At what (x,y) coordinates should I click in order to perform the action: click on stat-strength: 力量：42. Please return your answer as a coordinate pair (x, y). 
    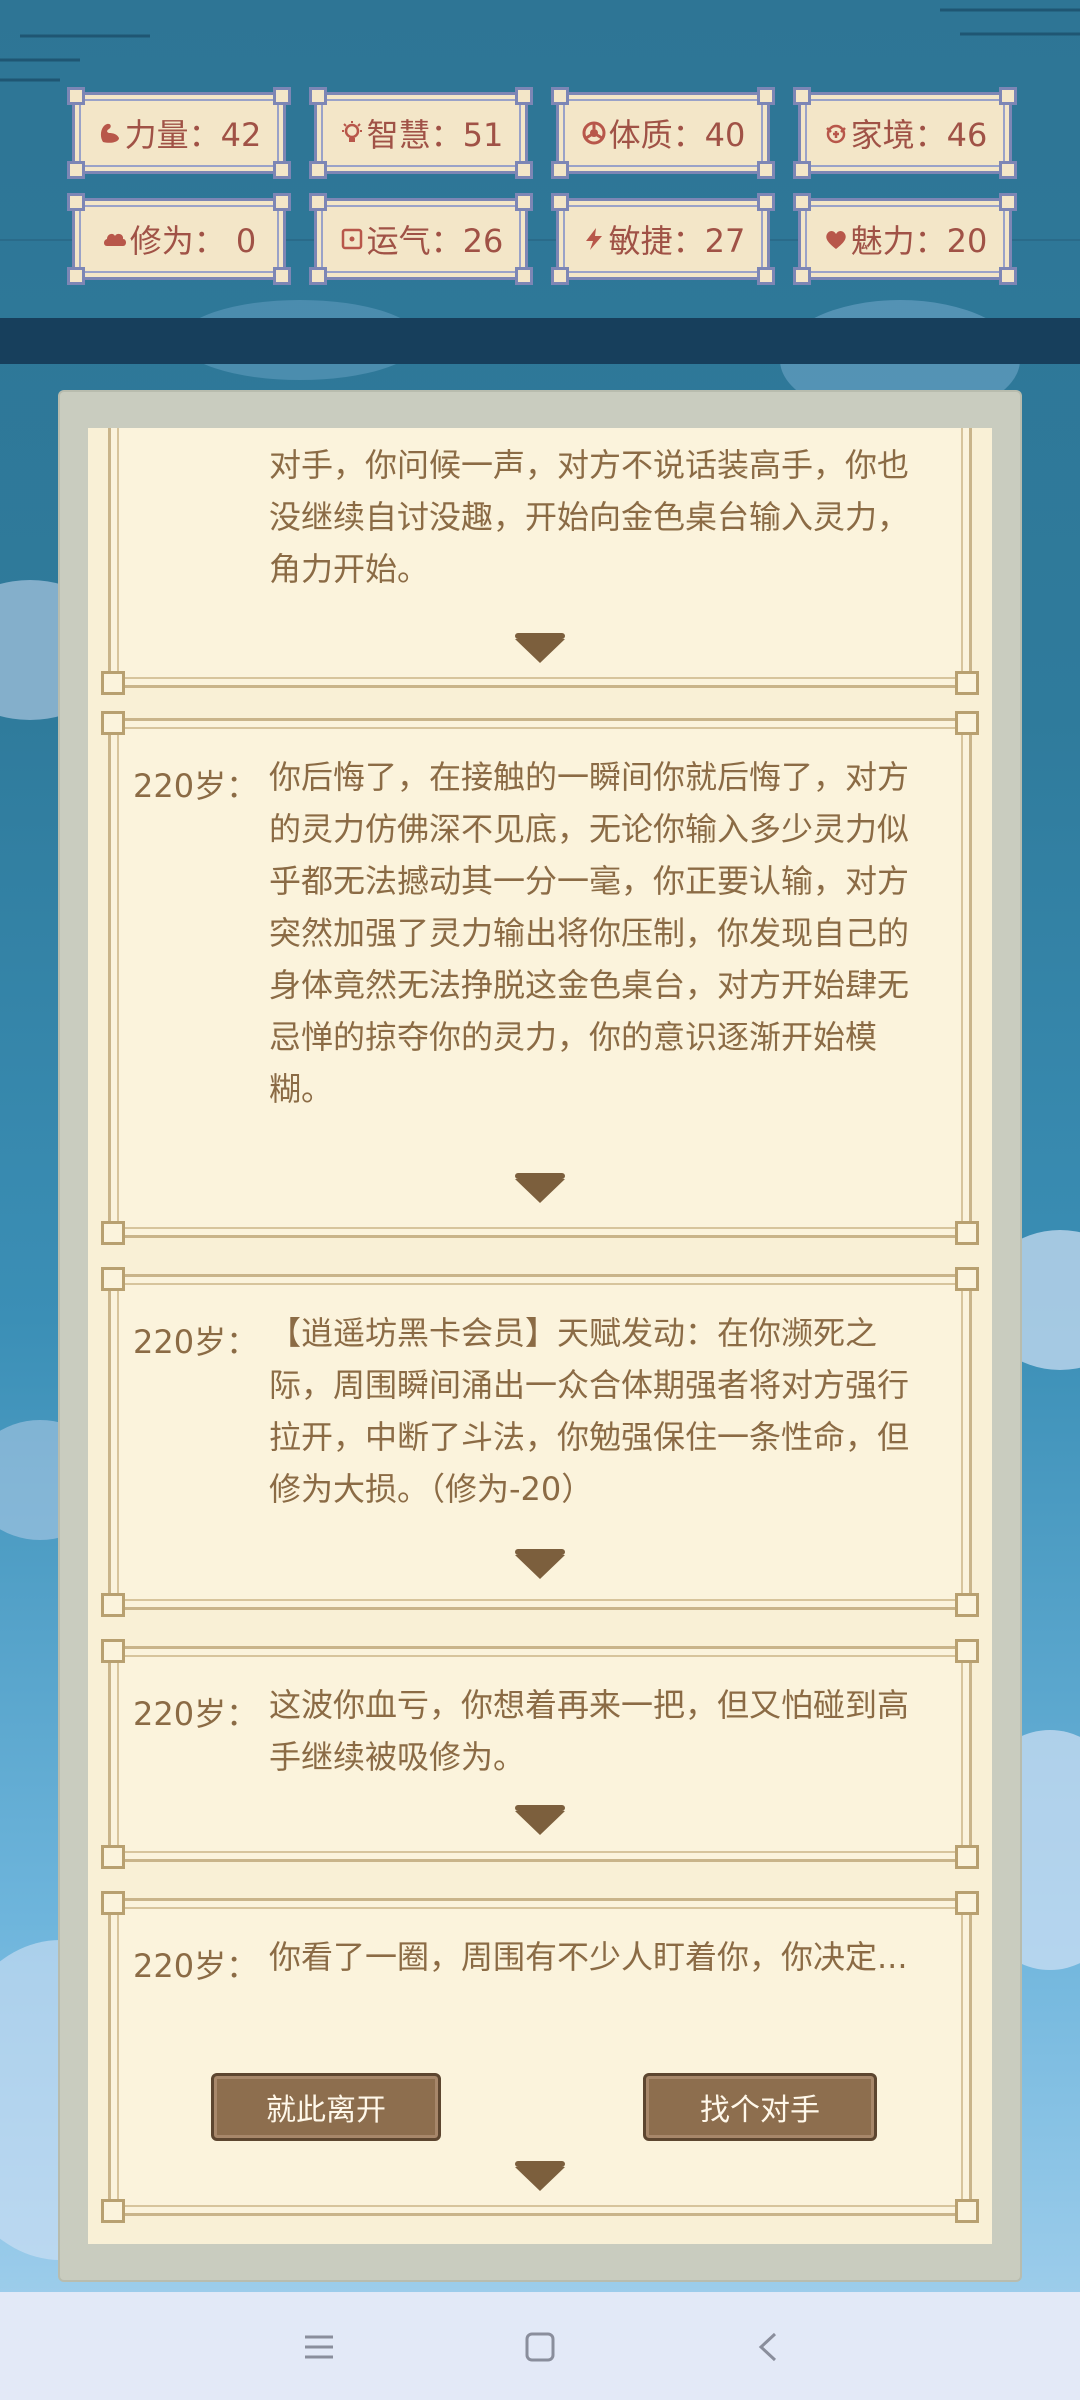
    Looking at the image, I should click on (179, 133).